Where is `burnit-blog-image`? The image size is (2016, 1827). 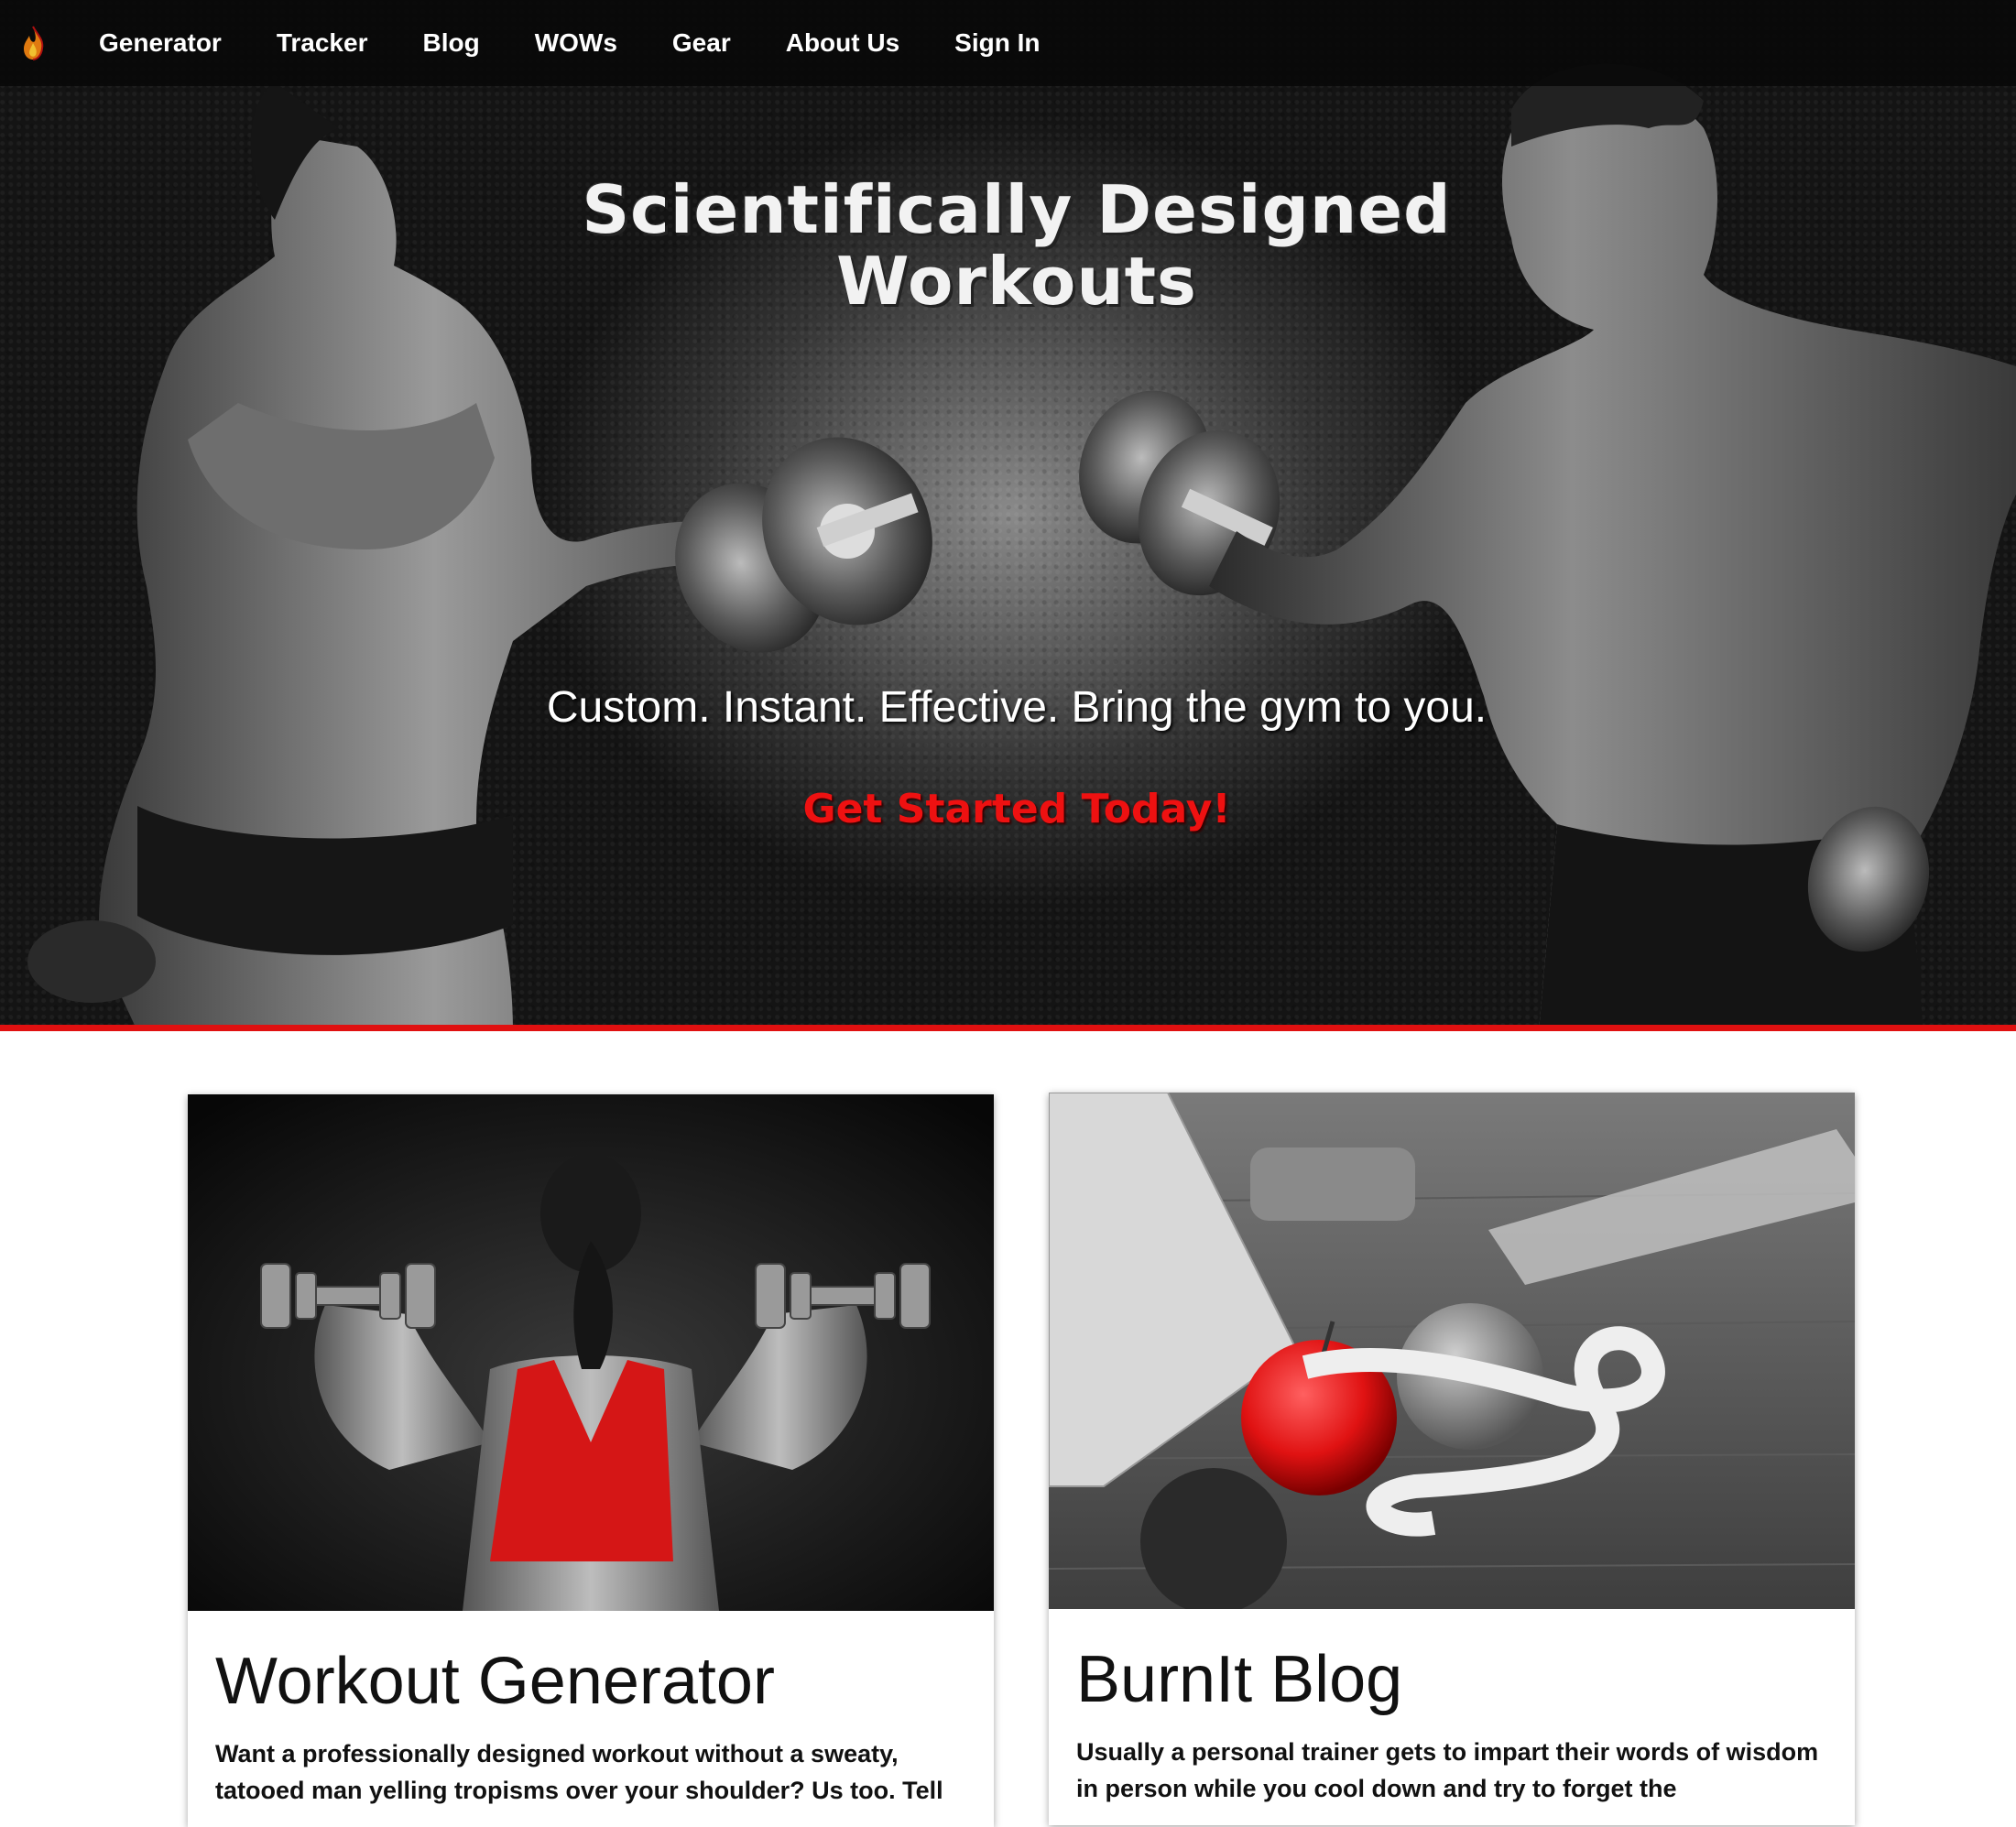 burnit-blog-image is located at coordinates (1452, 1351).